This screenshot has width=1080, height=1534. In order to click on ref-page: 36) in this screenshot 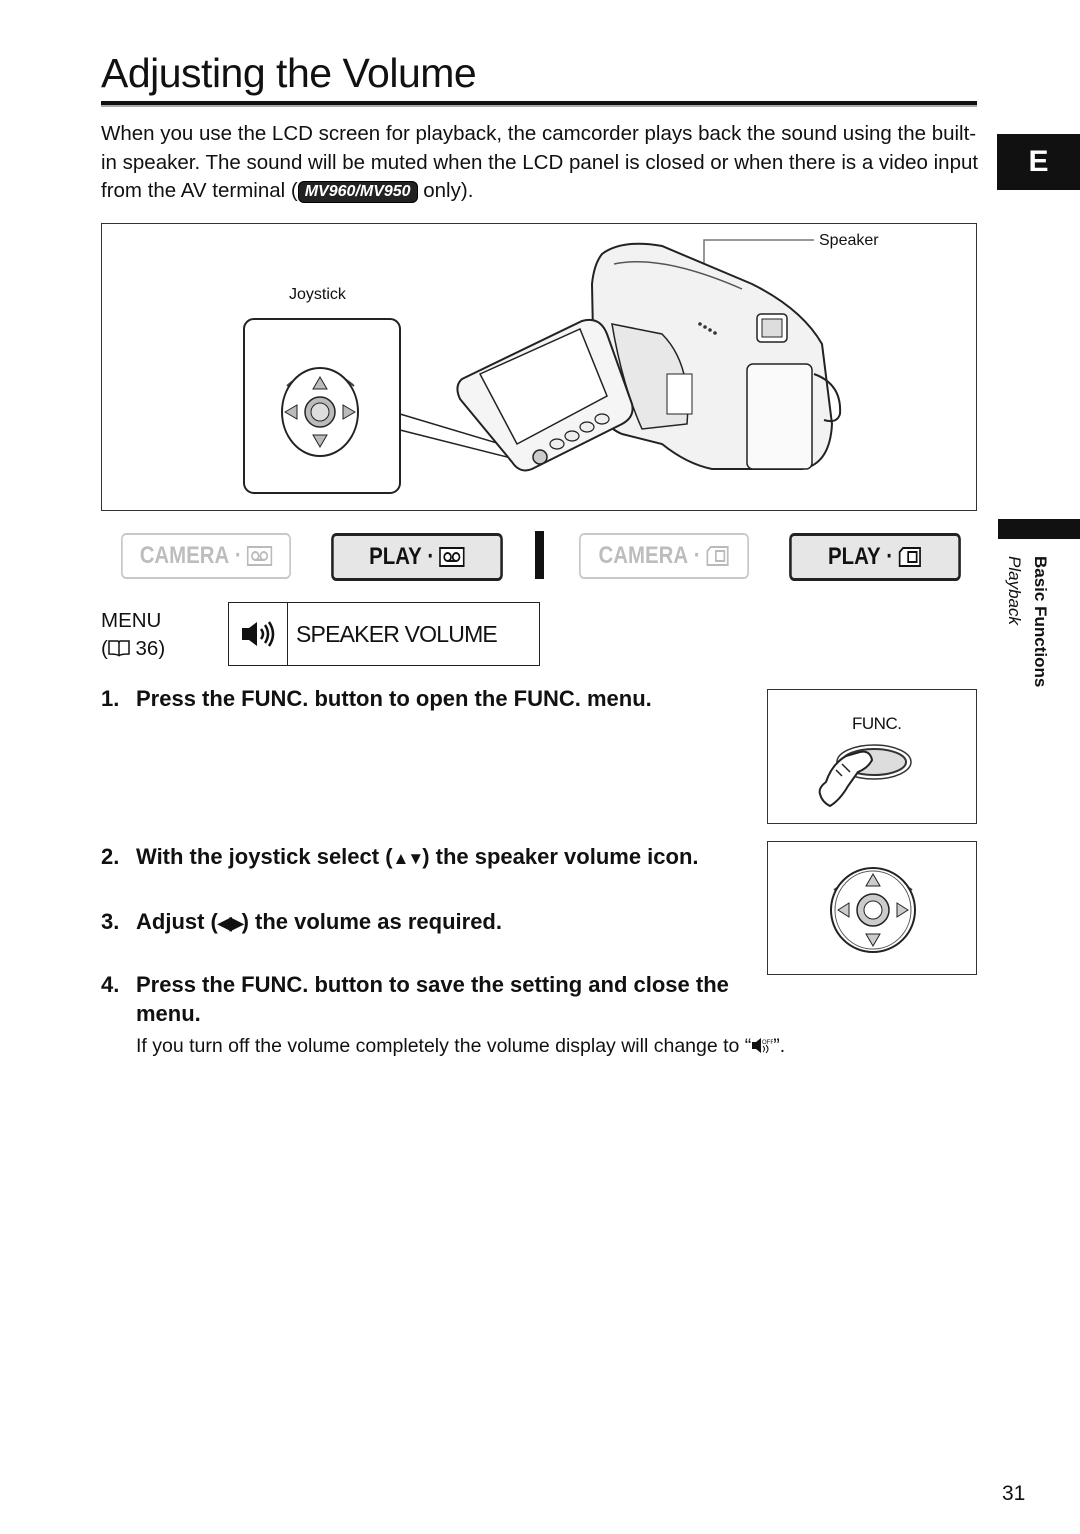, I will do `click(147, 648)`.